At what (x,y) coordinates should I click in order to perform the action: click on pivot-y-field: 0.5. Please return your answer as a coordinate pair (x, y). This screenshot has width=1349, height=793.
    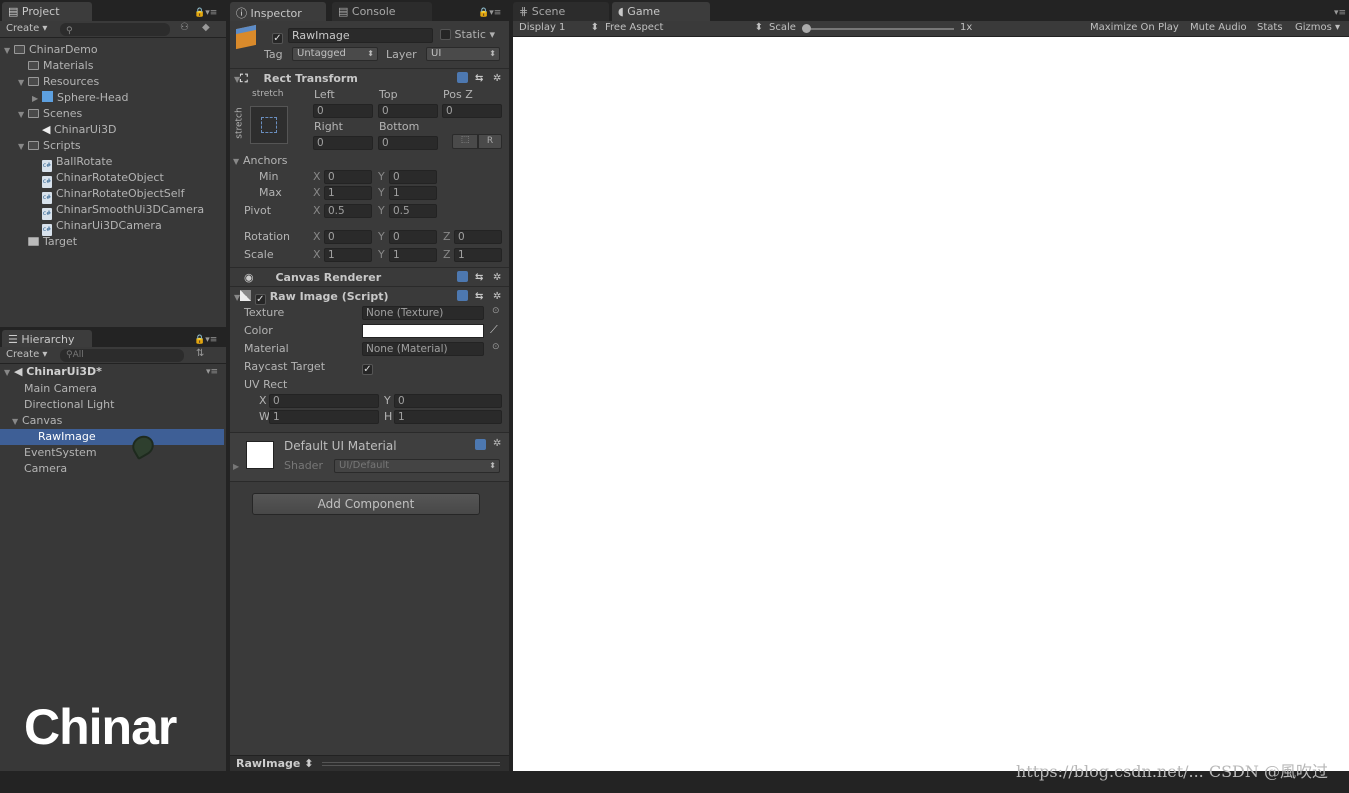
    Looking at the image, I should click on (413, 211).